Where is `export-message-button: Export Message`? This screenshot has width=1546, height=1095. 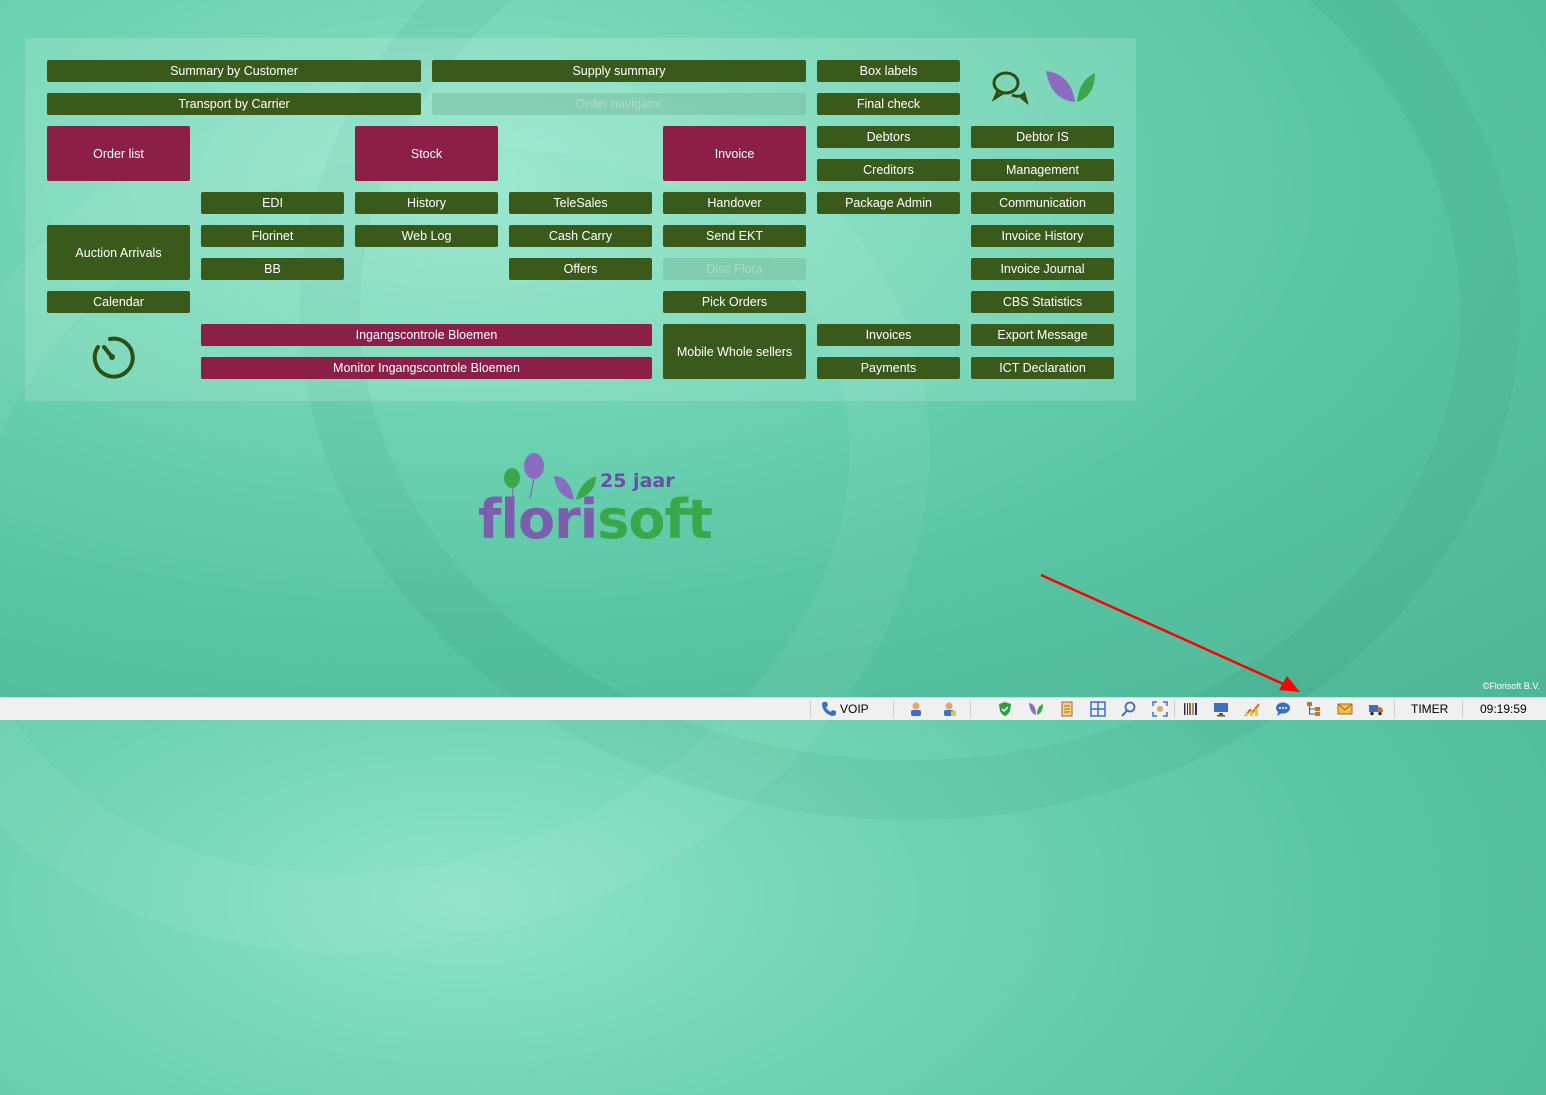
export-message-button: Export Message is located at coordinates (1042, 335).